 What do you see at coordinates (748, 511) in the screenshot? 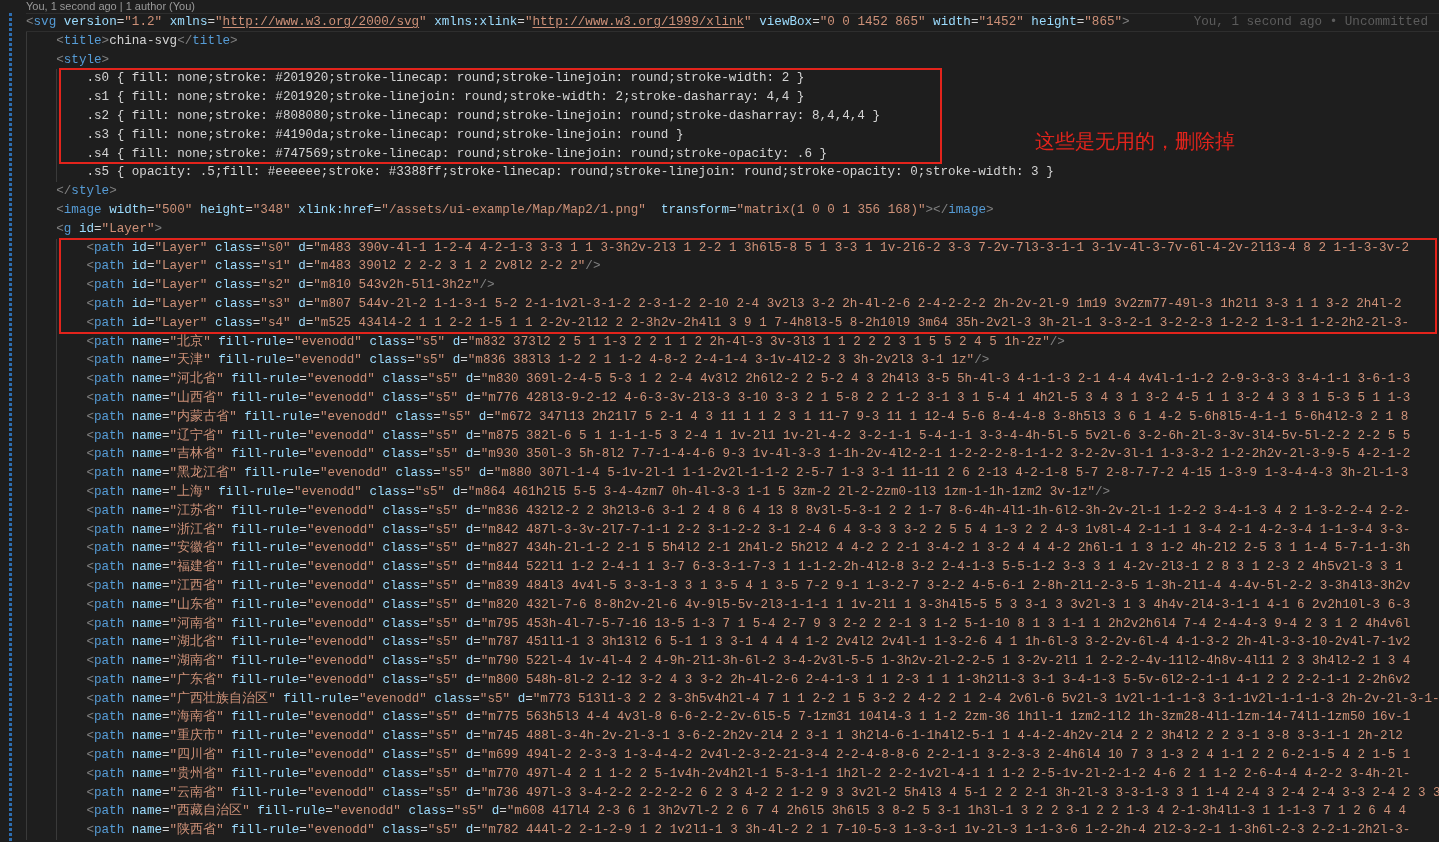
I see `code-line: <path name="江苏省" fill-rule="evenodd" class="s5" d="m836 432l2-2 2 3h2l3-6 3-1 2 4 8 6 4 13 8 8v3l-5-3-1 2 2 1-7 8-6-4h-4l1-1h-6l2-3h-2v-2l-1 1-2-2 3-4-1-3 4 2 1-3-2-2-4 2-2-` at bounding box center [748, 511].